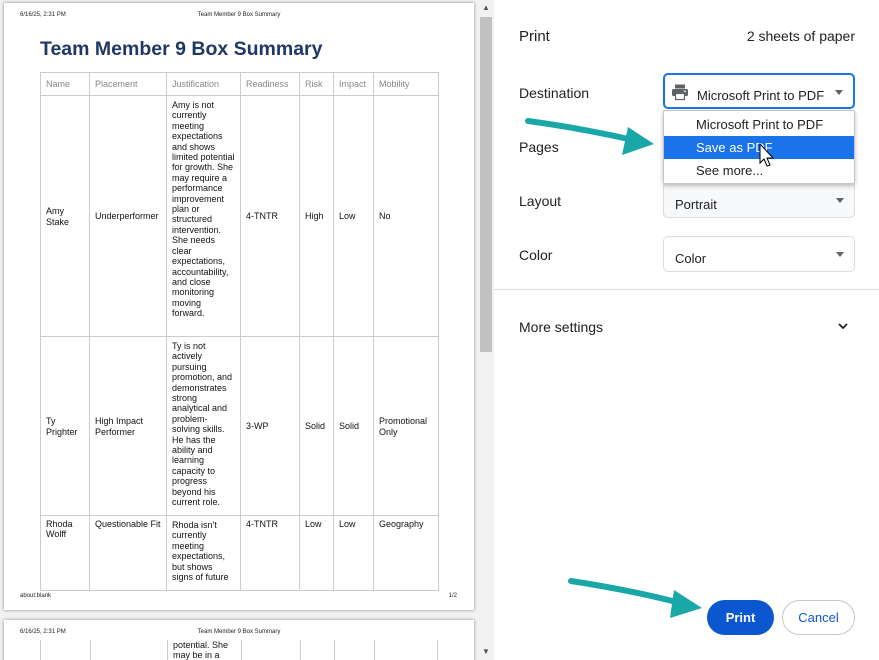 Image resolution: width=879 pixels, height=660 pixels. I want to click on column-header-impact: Impact, so click(353, 84).